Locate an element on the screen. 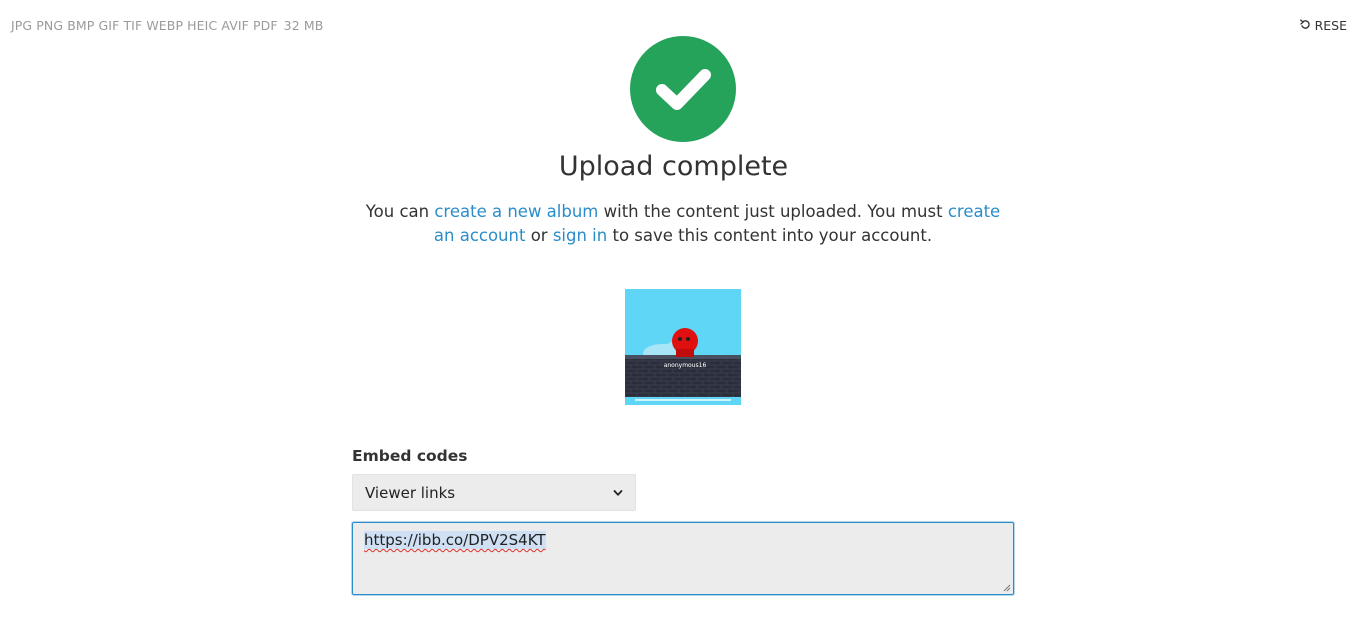  uploaded-image-thumbnail: anonymous16 is located at coordinates (683, 347).